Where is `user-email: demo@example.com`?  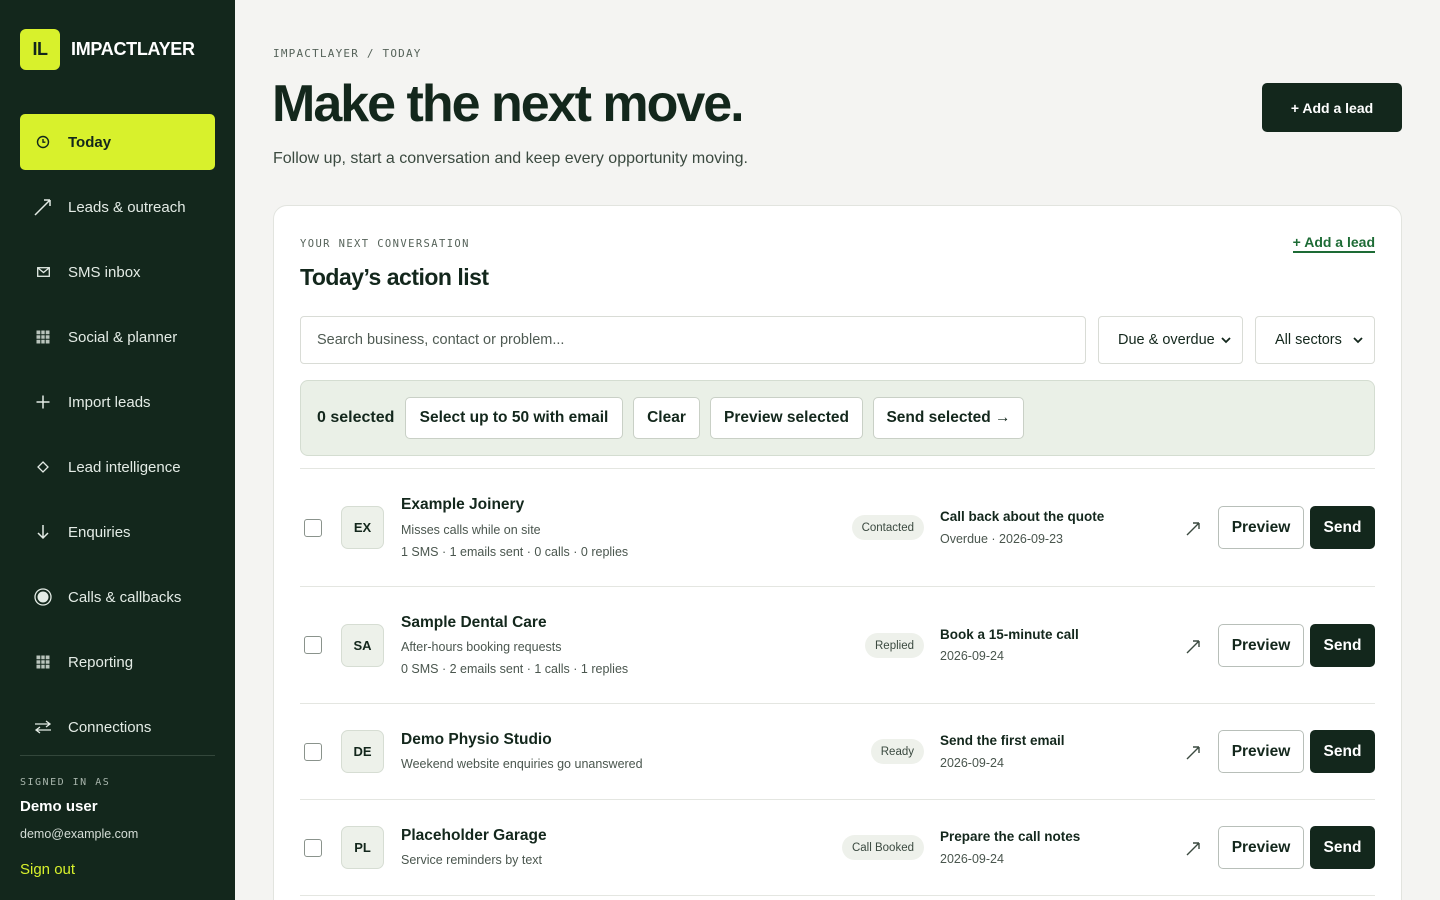 user-email: demo@example.com is located at coordinates (79, 834).